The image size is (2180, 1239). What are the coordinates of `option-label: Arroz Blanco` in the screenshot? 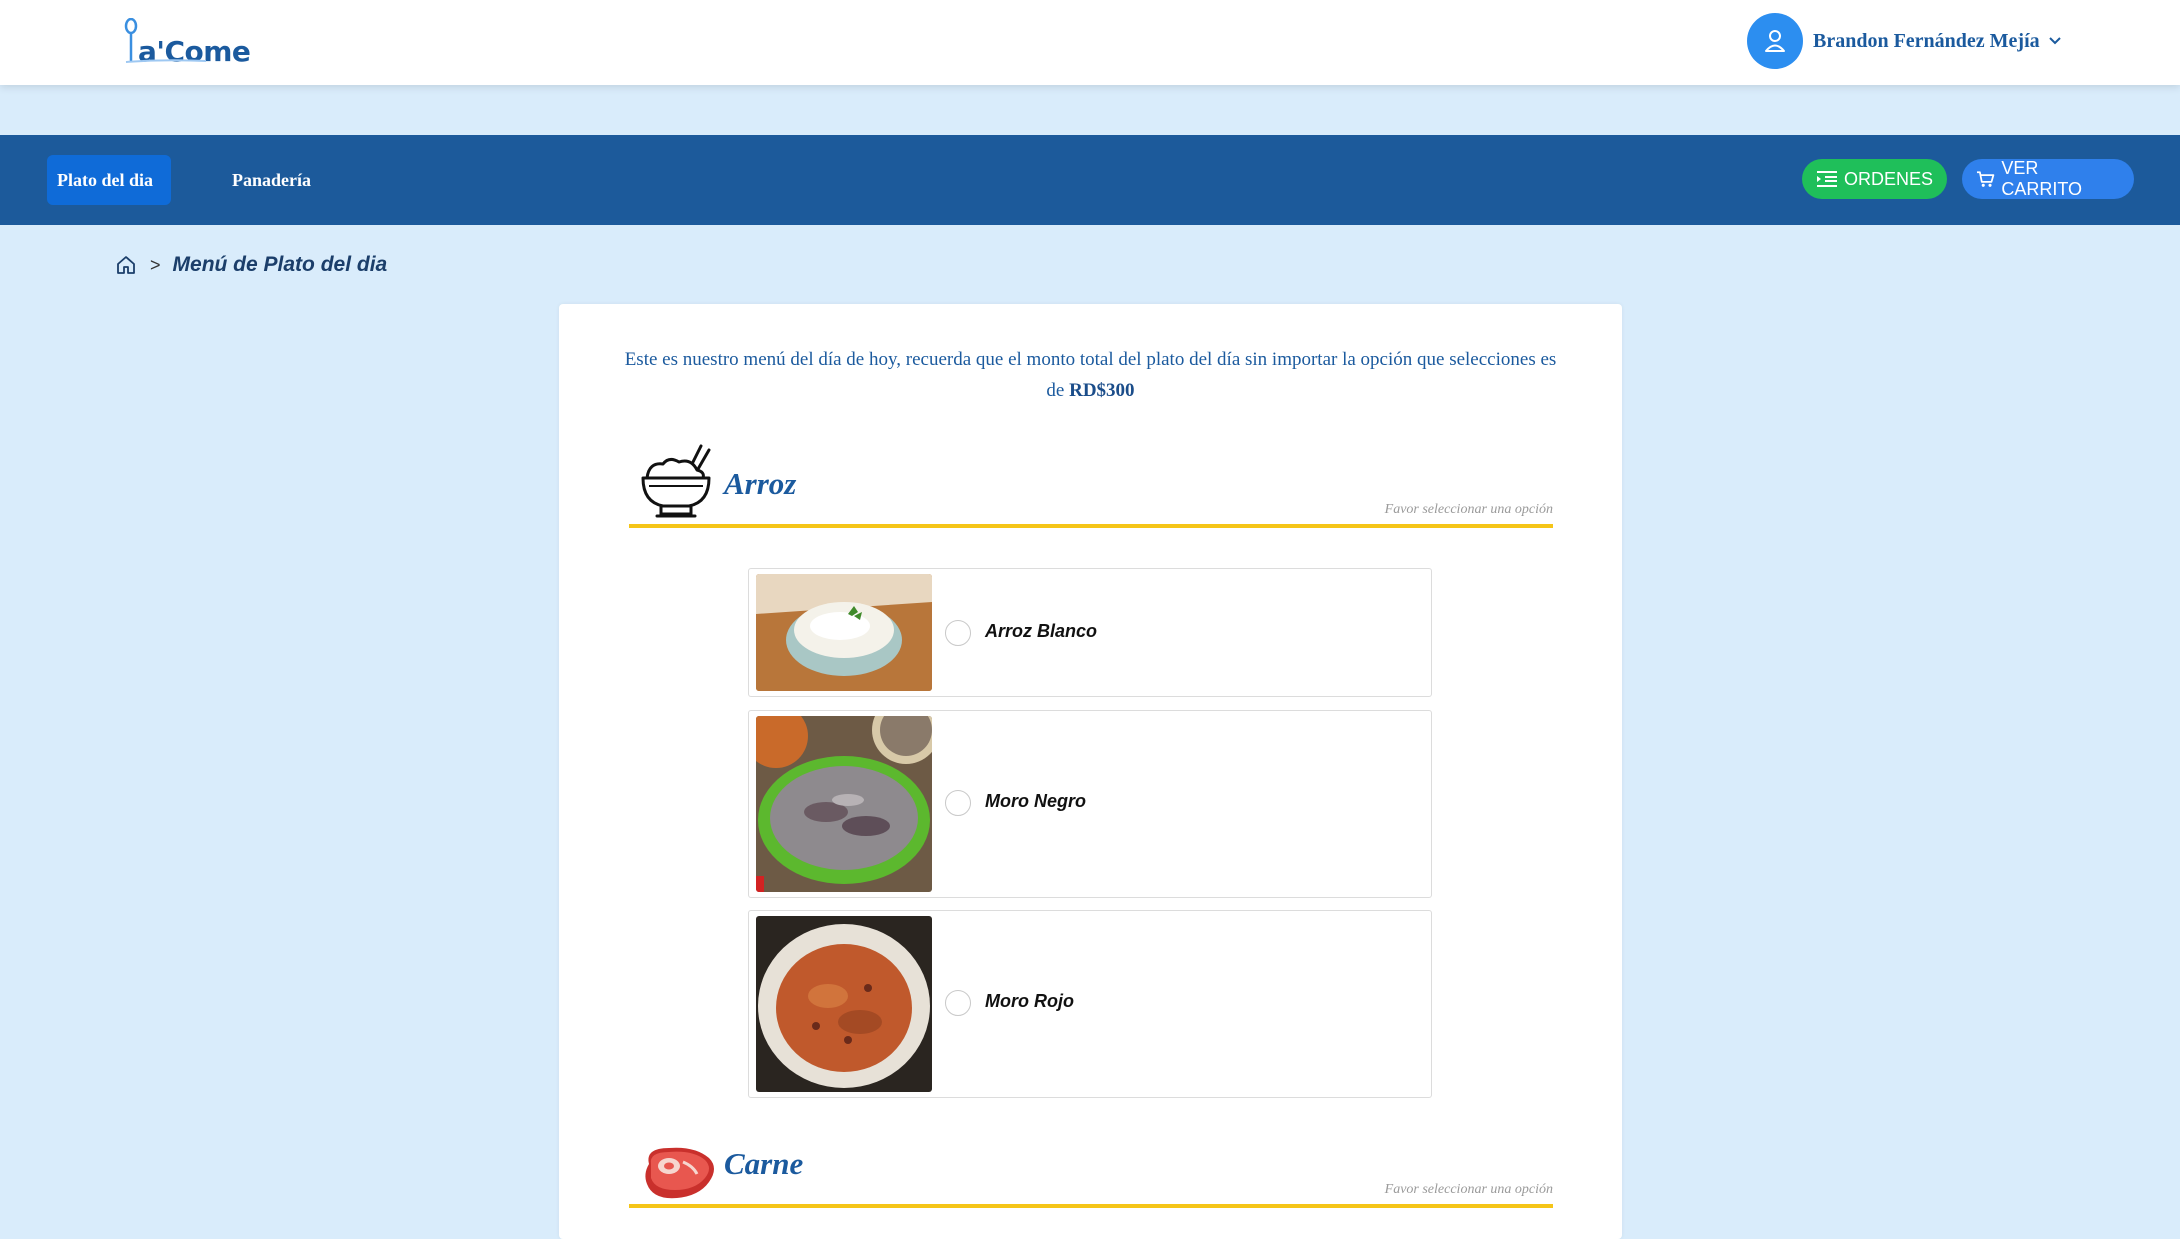 It's located at (1041, 631).